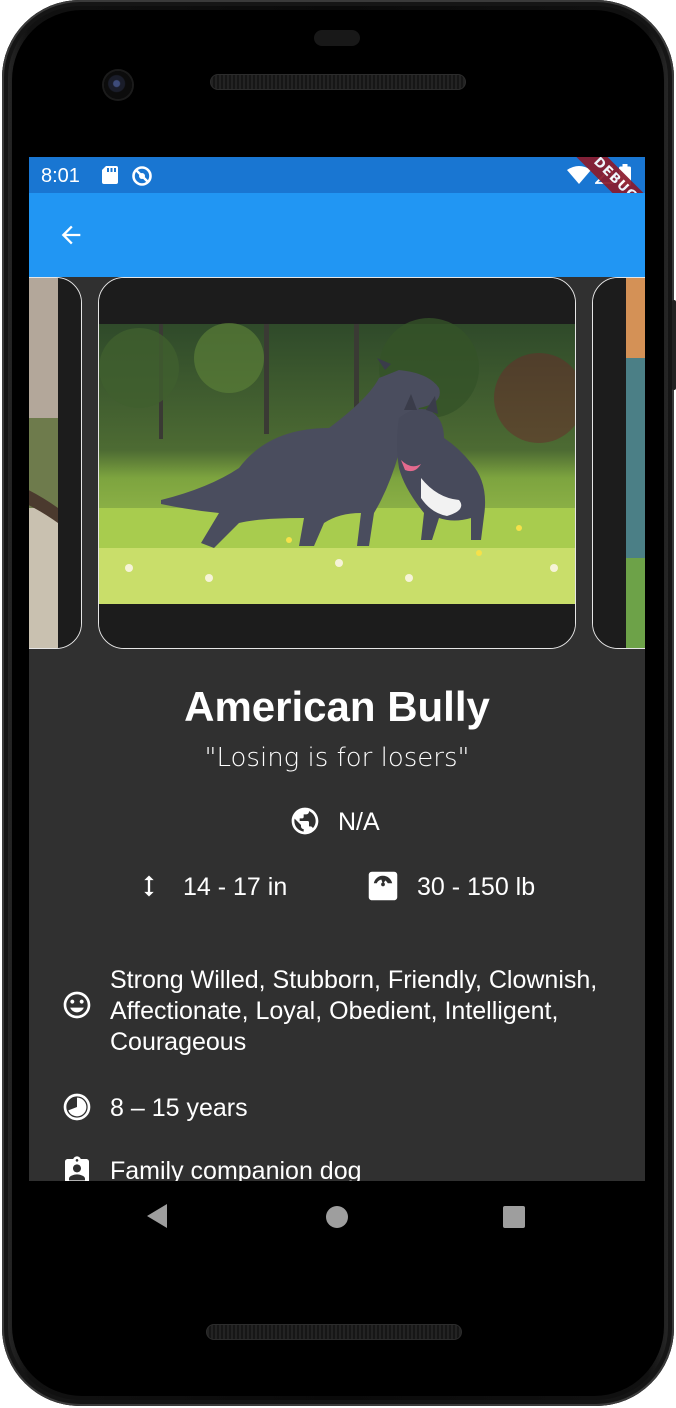 This screenshot has width=676, height=1408. Describe the element at coordinates (77, 1167) in the screenshot. I see `clipboard-icon` at that location.